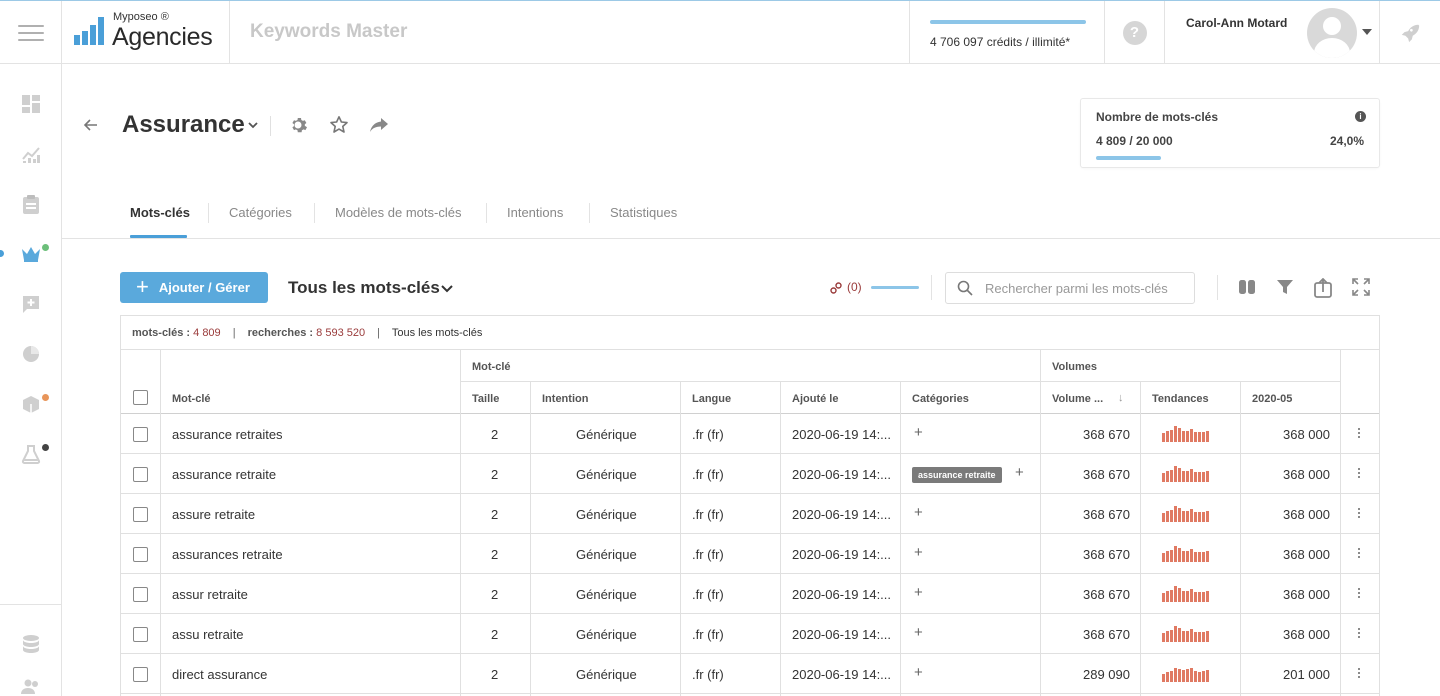  Describe the element at coordinates (160, 212) in the screenshot. I see `tab-keywords: Mots-clés` at that location.